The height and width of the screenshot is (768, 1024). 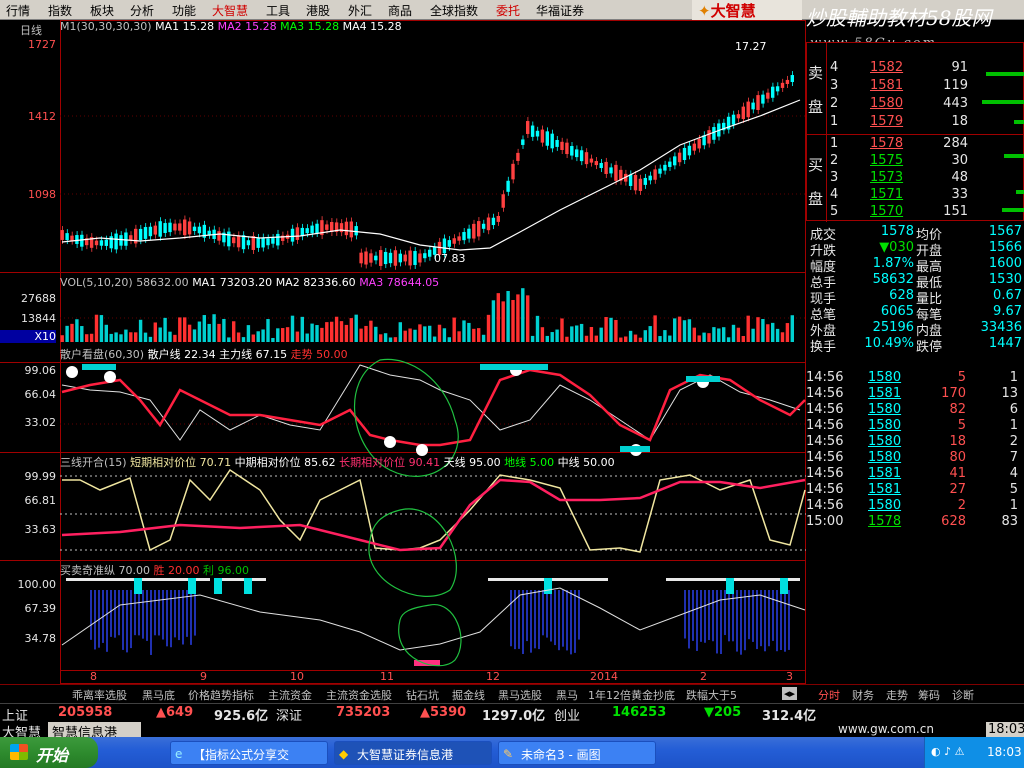 What do you see at coordinates (60, 10) in the screenshot?
I see `menu-item-zhishu: 指数` at bounding box center [60, 10].